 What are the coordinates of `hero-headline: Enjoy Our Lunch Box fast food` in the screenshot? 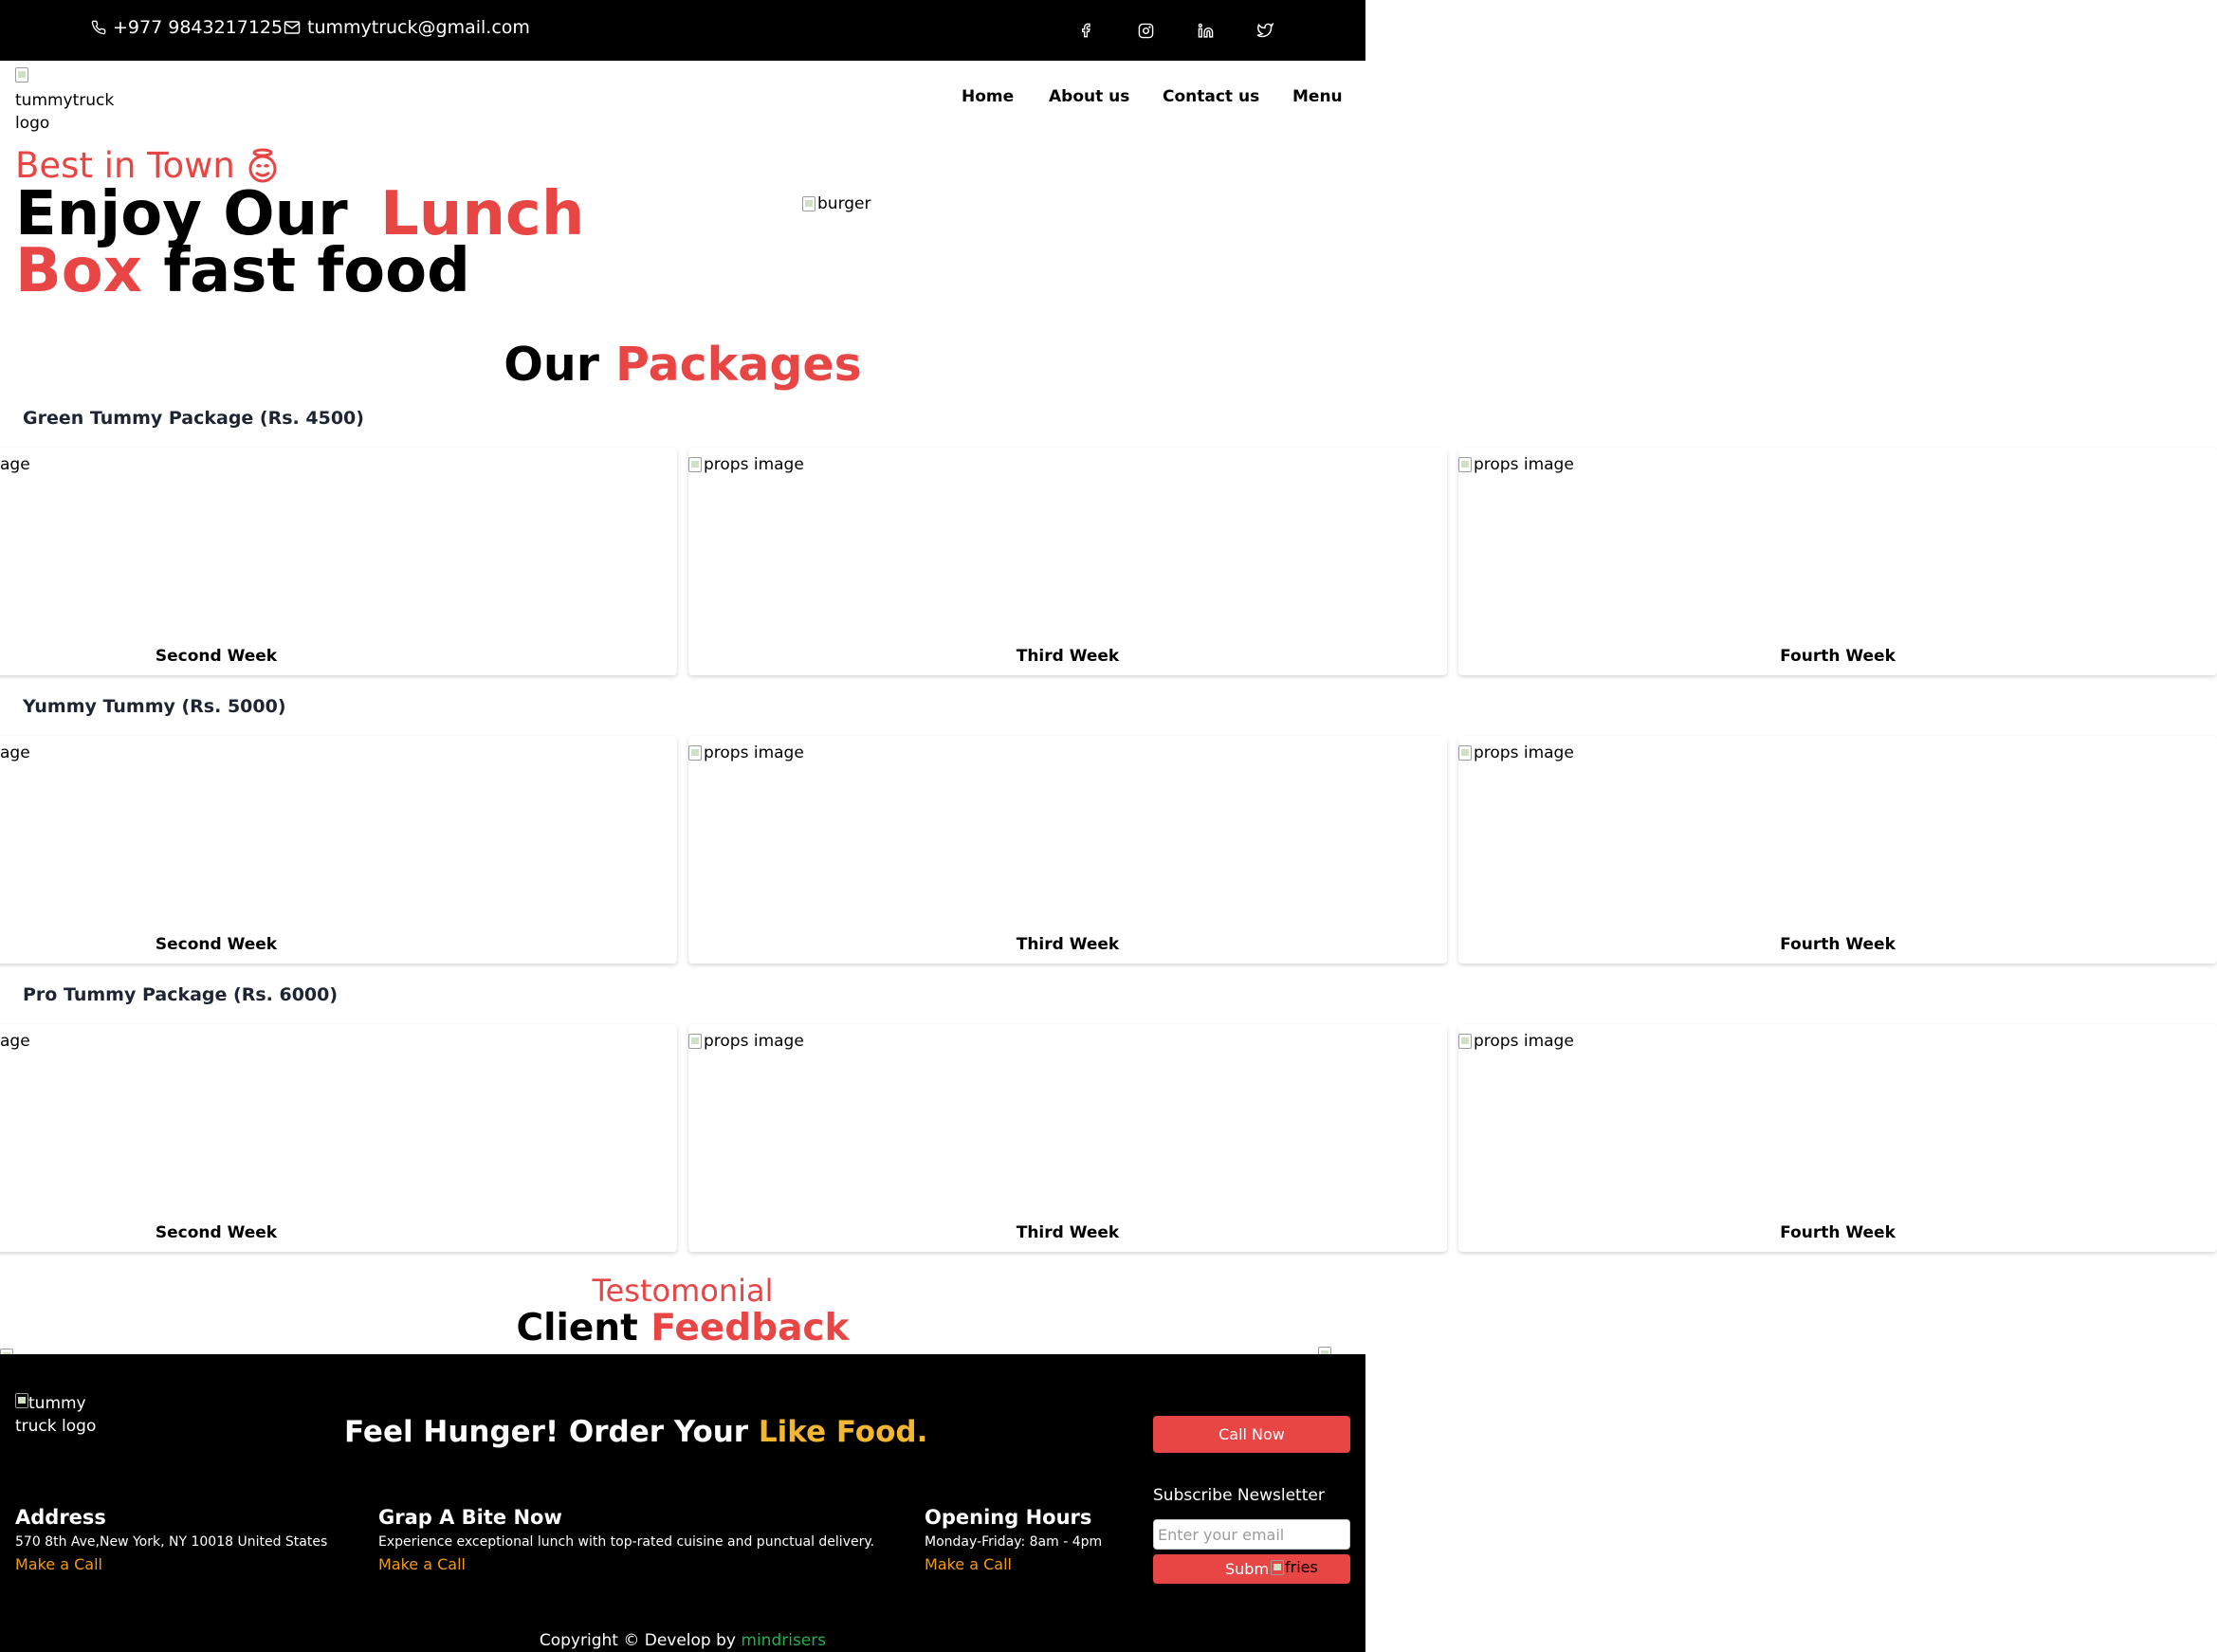 It's located at (300, 243).